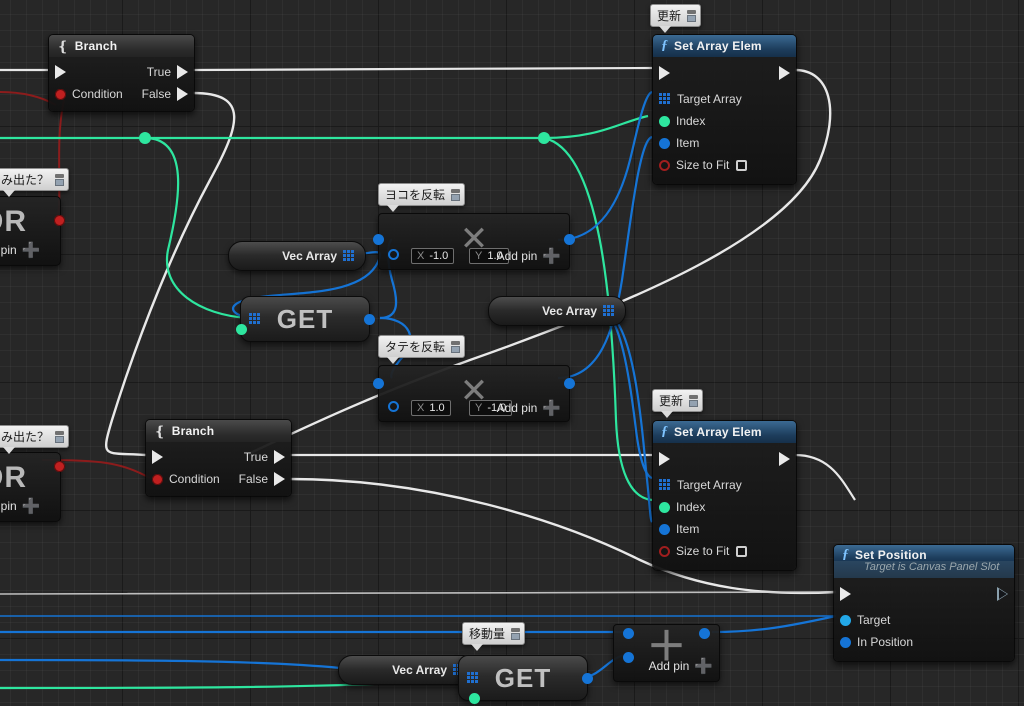 The width and height of the screenshot is (1024, 706). Describe the element at coordinates (845, 594) in the screenshot. I see `sp-exec-in-pin` at that location.